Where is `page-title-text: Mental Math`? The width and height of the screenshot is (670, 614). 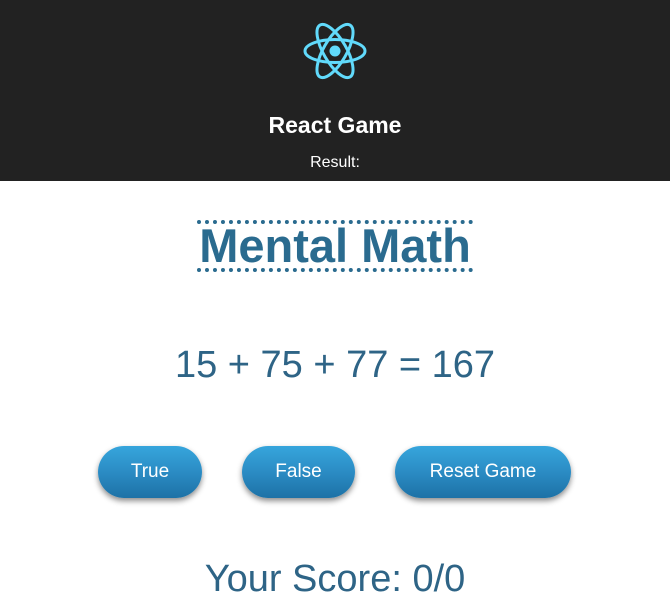
page-title-text: Mental Math is located at coordinates (335, 245).